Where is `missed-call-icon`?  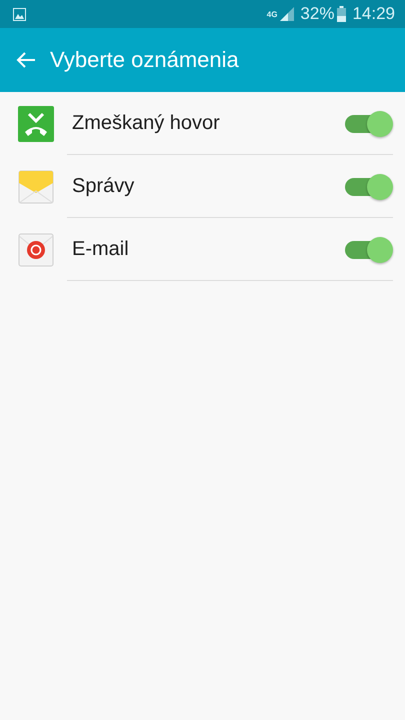
missed-call-icon is located at coordinates (36, 124).